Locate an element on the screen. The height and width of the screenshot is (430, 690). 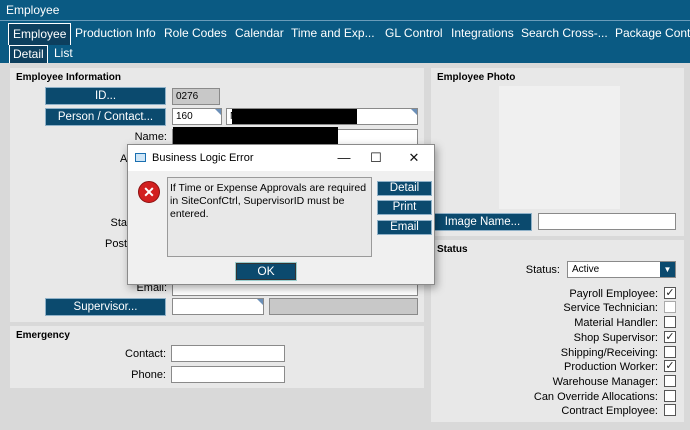
emergency-title: Emergency is located at coordinates (43, 335).